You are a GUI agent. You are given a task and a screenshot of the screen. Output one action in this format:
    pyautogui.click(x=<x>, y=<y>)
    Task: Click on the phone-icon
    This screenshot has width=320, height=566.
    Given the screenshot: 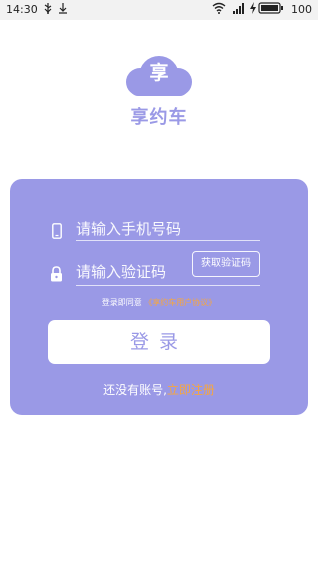 What is the action you would take?
    pyautogui.click(x=57, y=233)
    